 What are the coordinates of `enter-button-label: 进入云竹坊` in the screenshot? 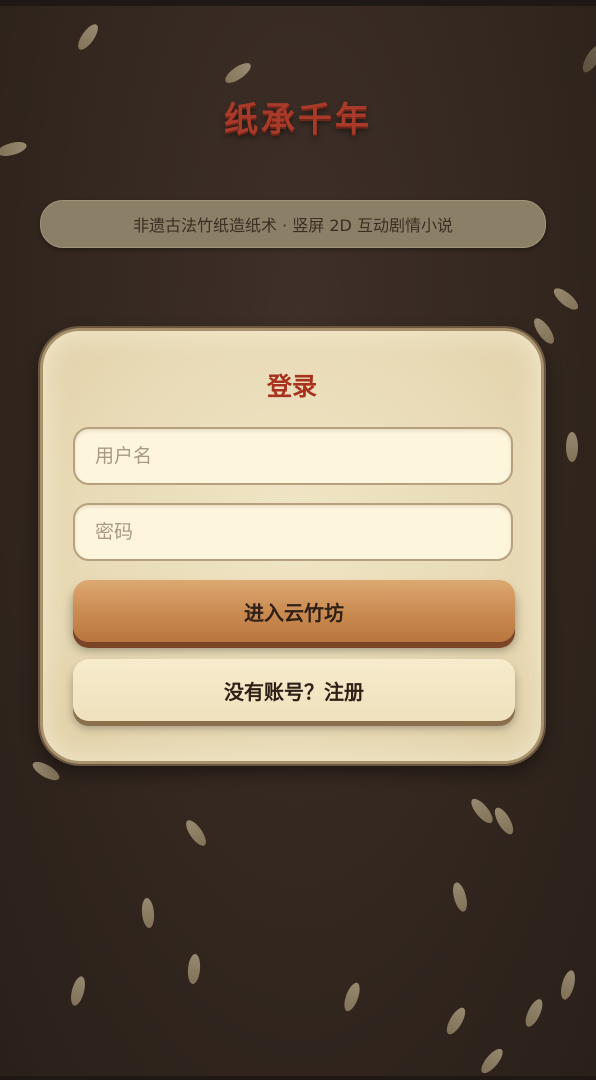 It's located at (294, 612).